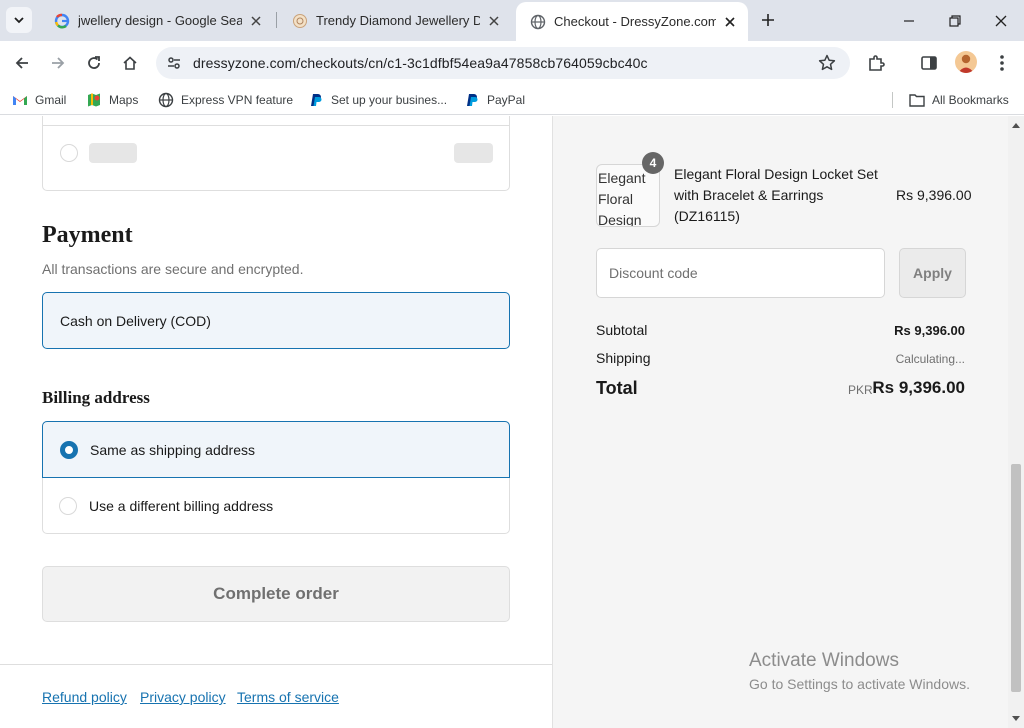 The width and height of the screenshot is (1024, 728). I want to click on profile-avatar, so click(966, 62).